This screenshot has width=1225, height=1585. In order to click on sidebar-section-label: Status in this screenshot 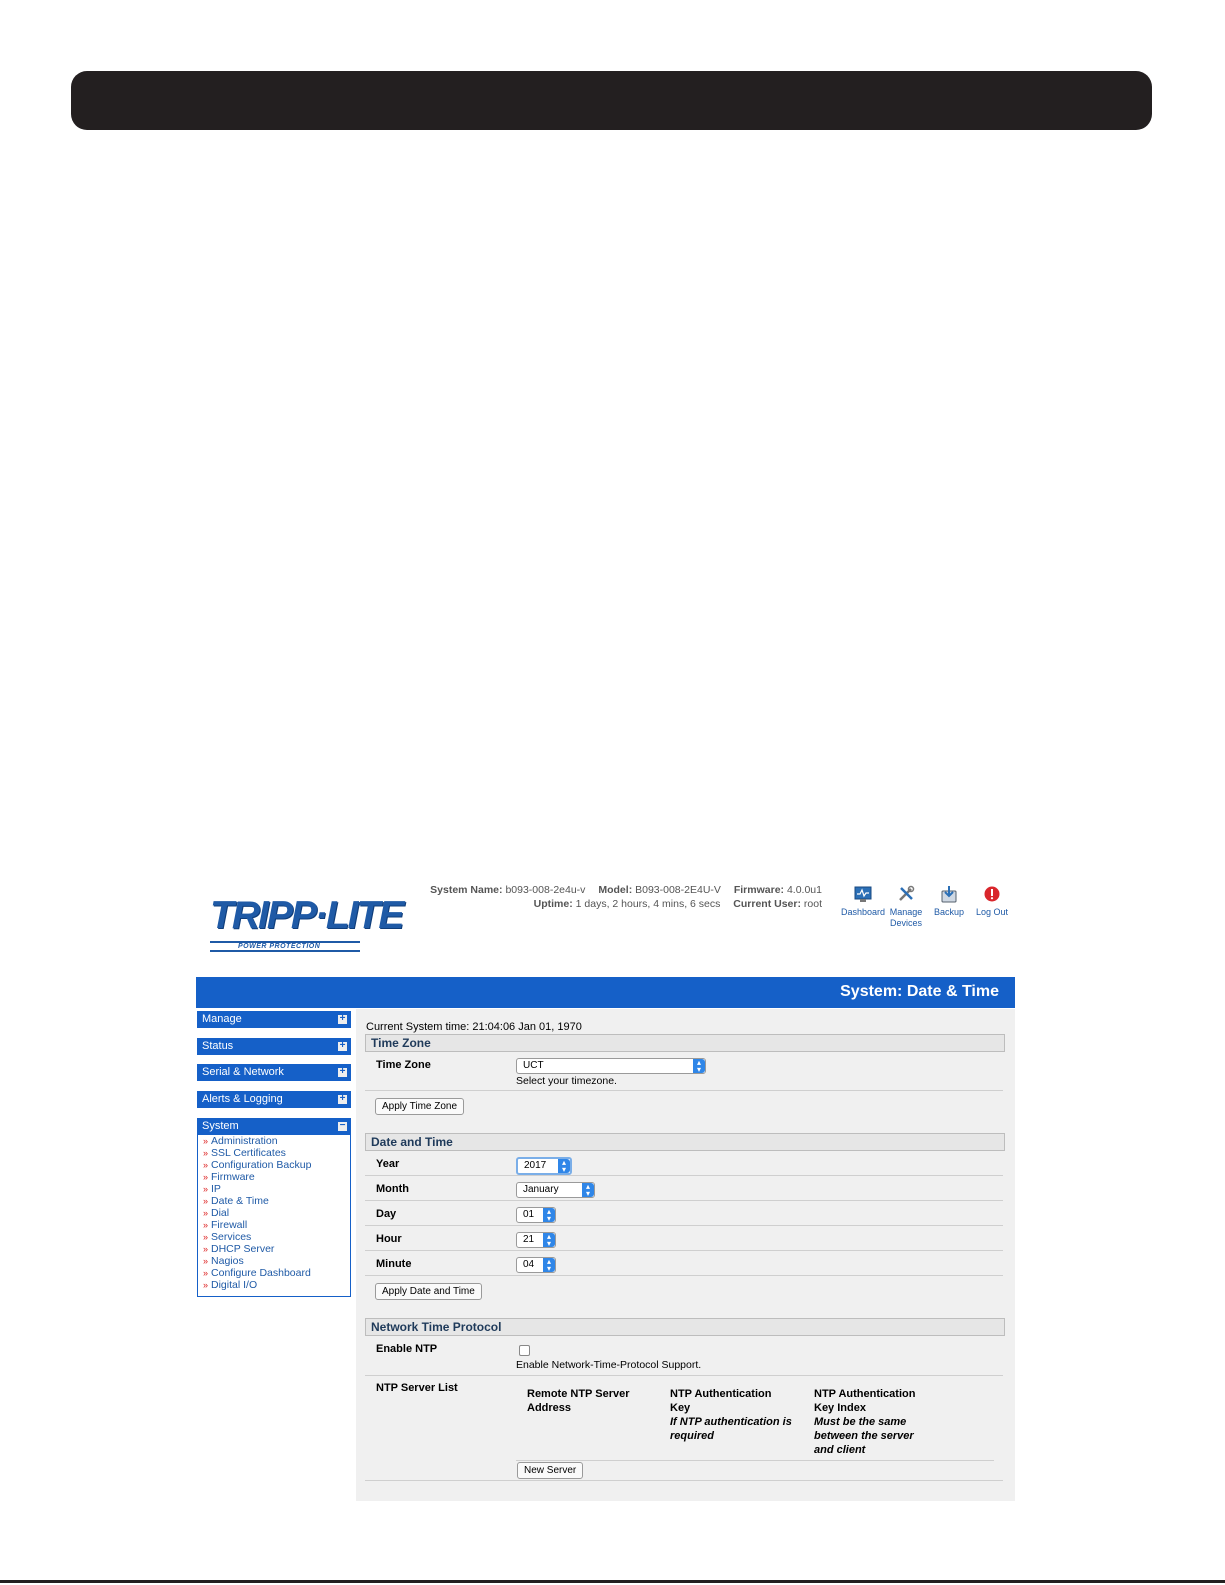, I will do `click(218, 1046)`.